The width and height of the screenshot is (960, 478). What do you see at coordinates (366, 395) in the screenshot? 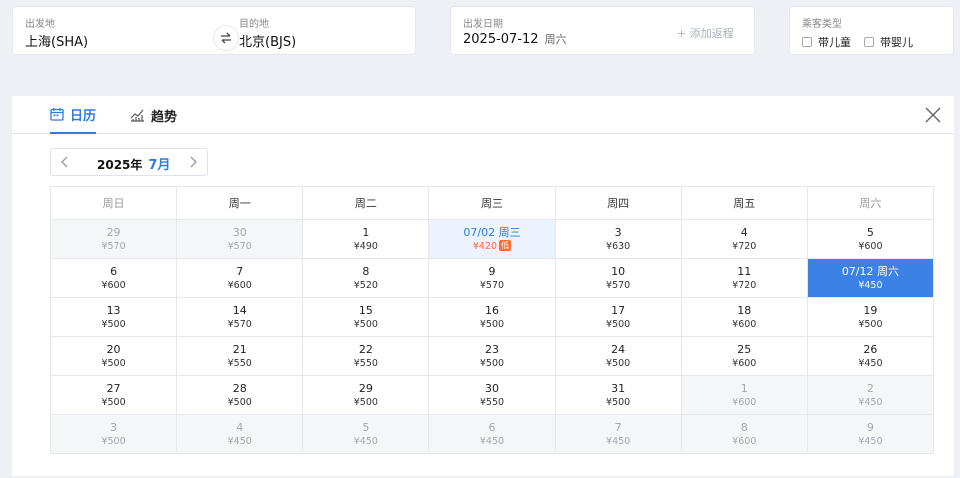
I see `calendar-day-cell: 29 ¥500` at bounding box center [366, 395].